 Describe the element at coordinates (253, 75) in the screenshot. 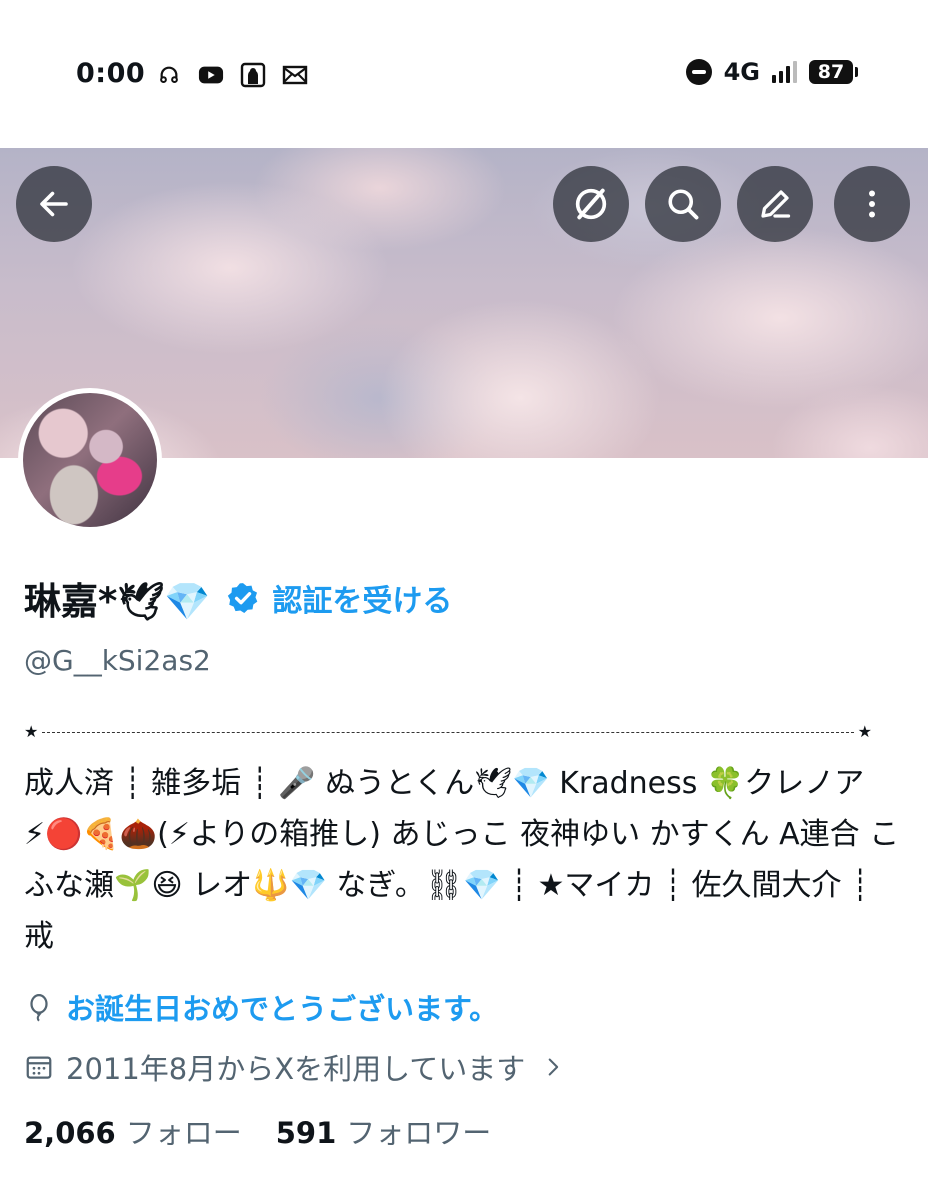

I see `app-icon` at that location.